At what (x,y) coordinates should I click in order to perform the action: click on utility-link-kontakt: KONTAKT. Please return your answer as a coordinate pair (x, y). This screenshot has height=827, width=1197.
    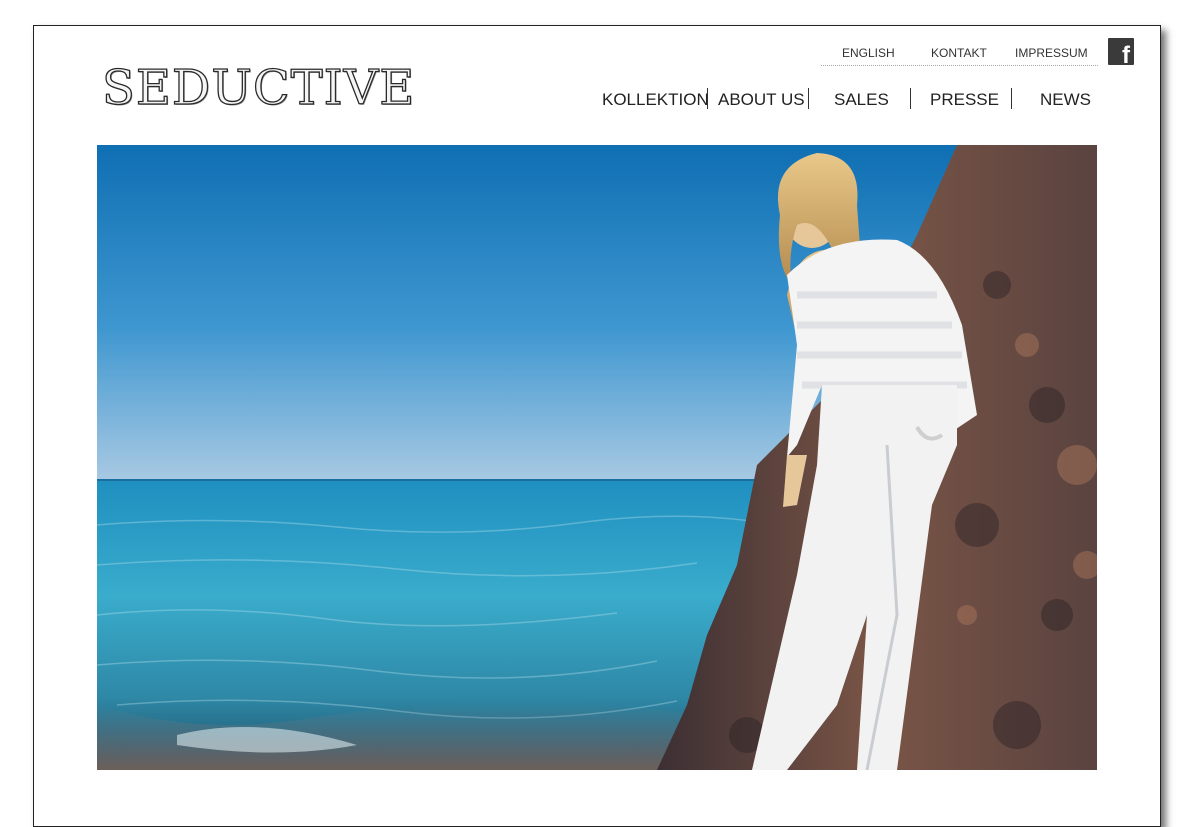
    Looking at the image, I should click on (959, 53).